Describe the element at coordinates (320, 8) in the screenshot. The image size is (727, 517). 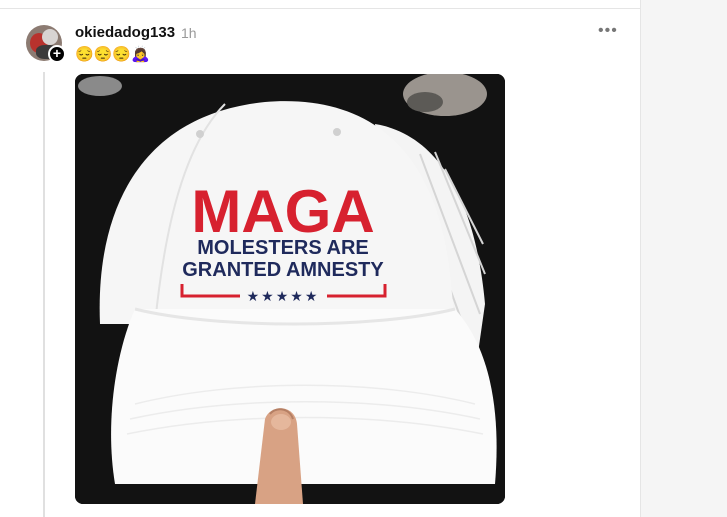
I see `divider-top` at that location.